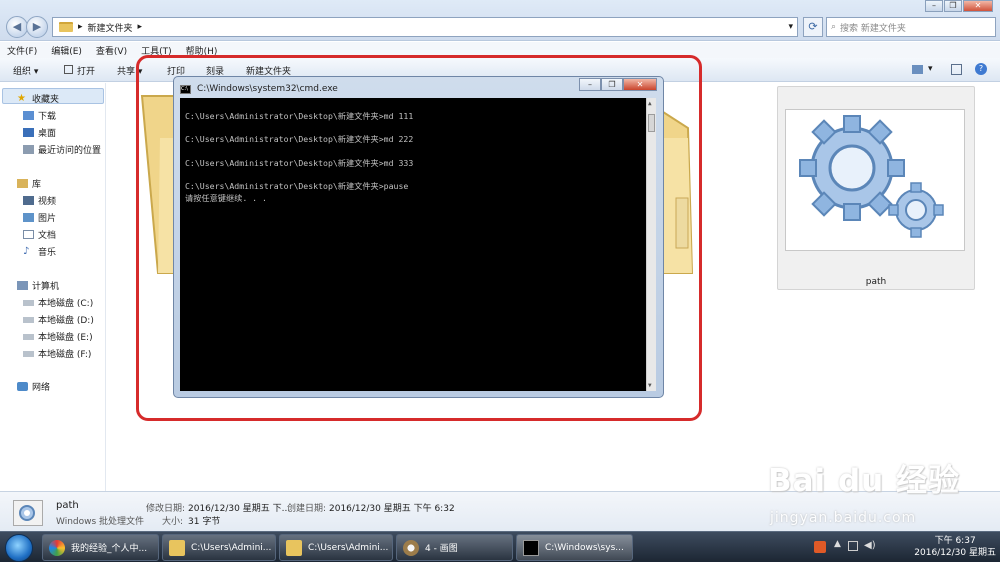  What do you see at coordinates (531, 547) in the screenshot?
I see `cmd-icon` at bounding box center [531, 547].